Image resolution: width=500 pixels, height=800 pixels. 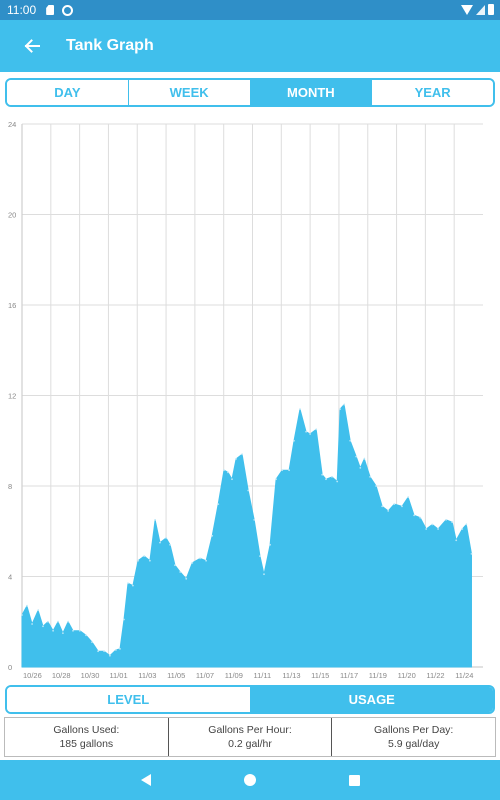 I want to click on stat-label: Gallons Used:, so click(x=86, y=729).